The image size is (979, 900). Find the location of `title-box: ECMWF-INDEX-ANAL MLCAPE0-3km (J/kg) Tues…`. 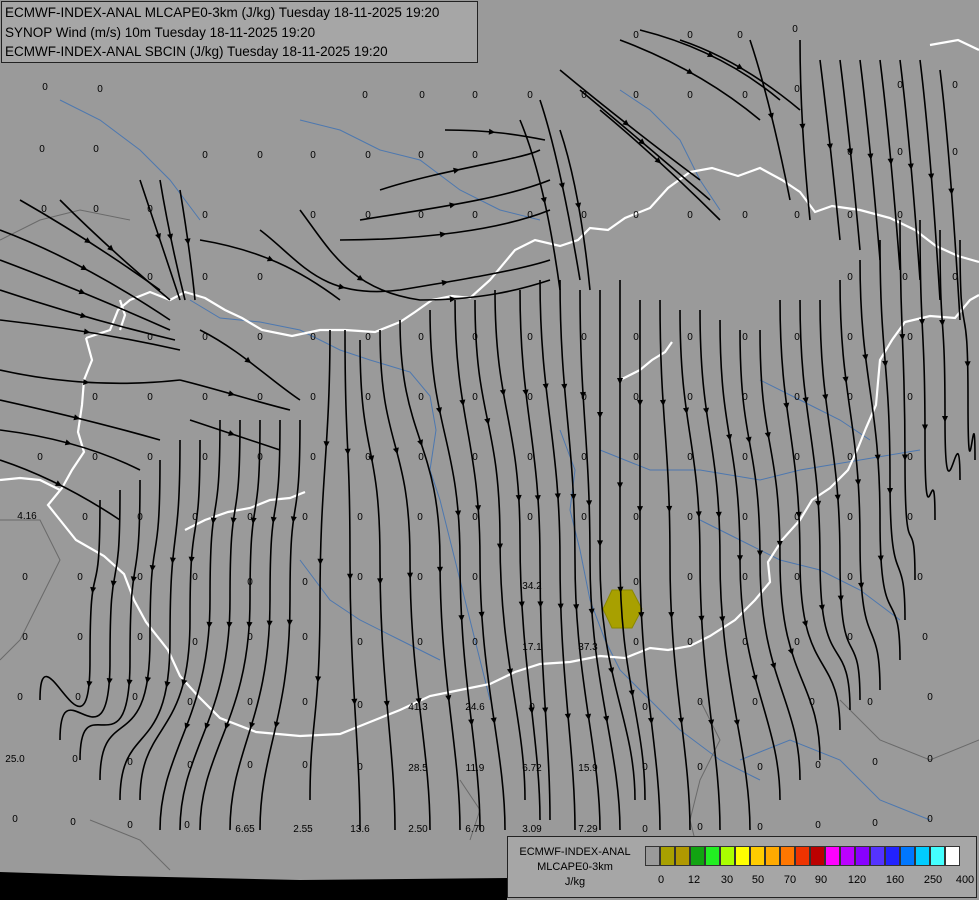

title-box: ECMWF-INDEX-ANAL MLCAPE0-3km (J/kg) Tues… is located at coordinates (239, 32).